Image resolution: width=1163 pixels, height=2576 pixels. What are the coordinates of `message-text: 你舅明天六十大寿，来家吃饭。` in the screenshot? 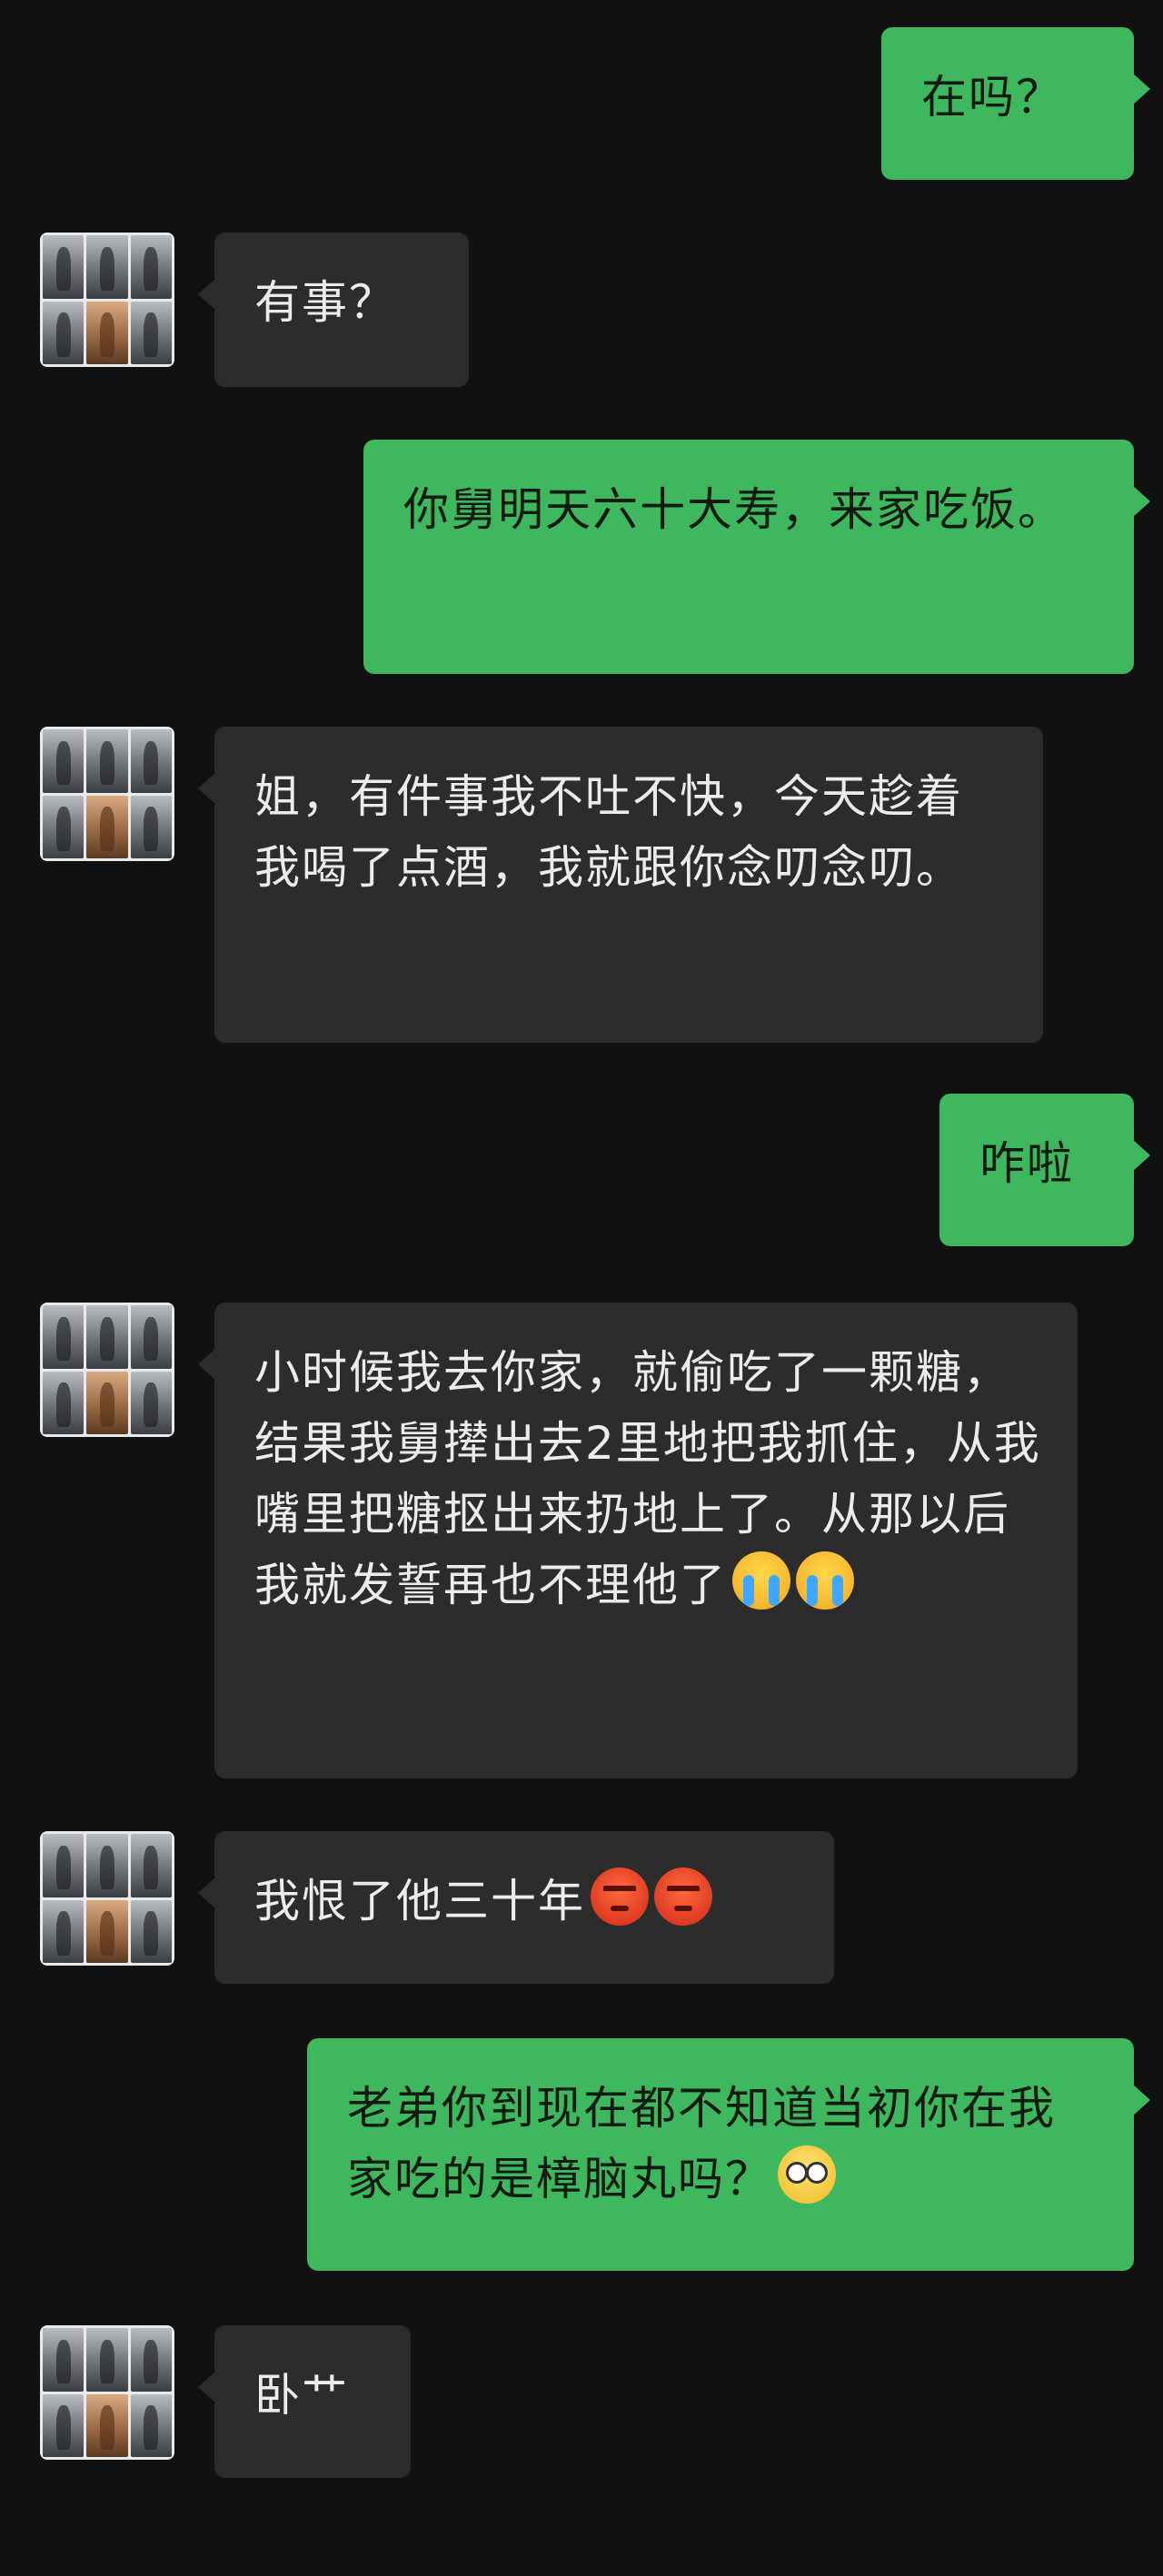 It's located at (734, 510).